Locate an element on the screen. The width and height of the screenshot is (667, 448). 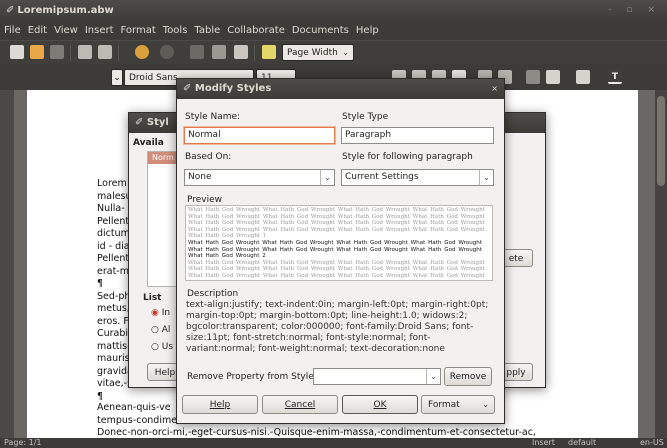
menu-tools: Tools is located at coordinates (175, 30).